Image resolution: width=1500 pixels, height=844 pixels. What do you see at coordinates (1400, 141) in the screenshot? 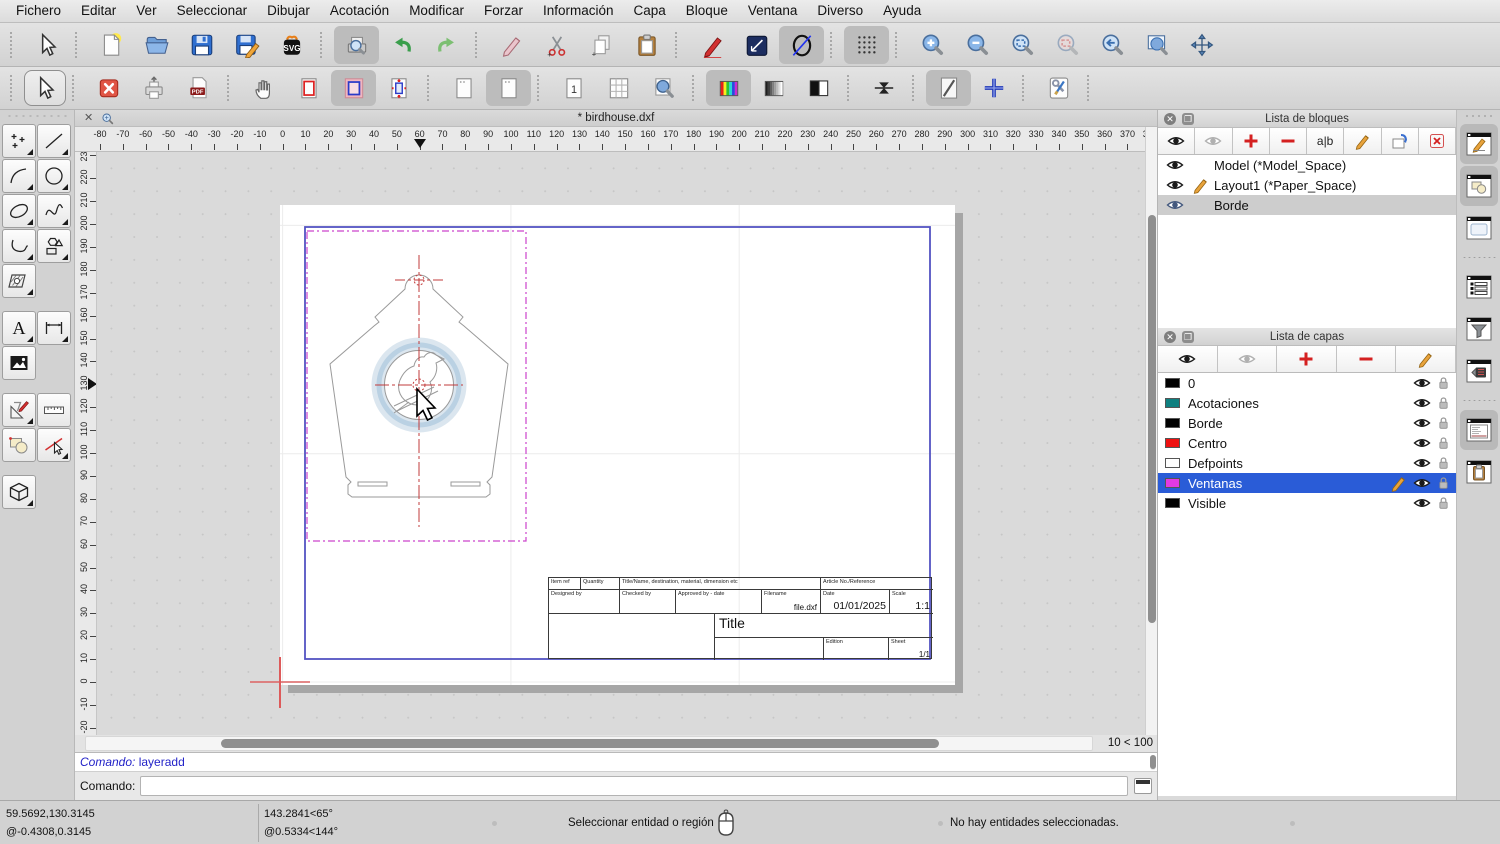
I see `insert-block-button` at bounding box center [1400, 141].